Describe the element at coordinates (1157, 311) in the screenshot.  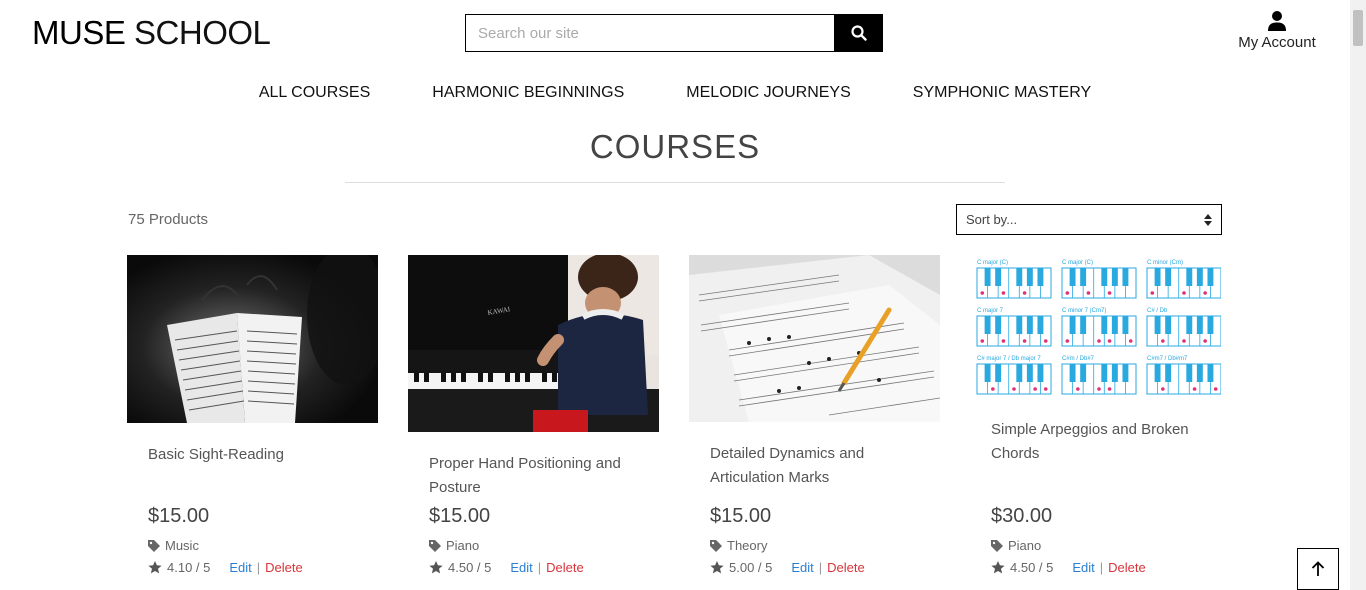
I see `chord-label: C# / Db` at that location.